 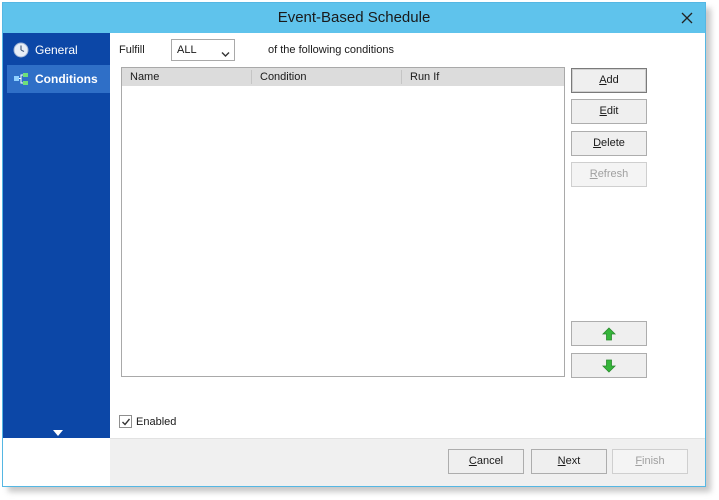 I want to click on edit-button: Edit, so click(x=609, y=111).